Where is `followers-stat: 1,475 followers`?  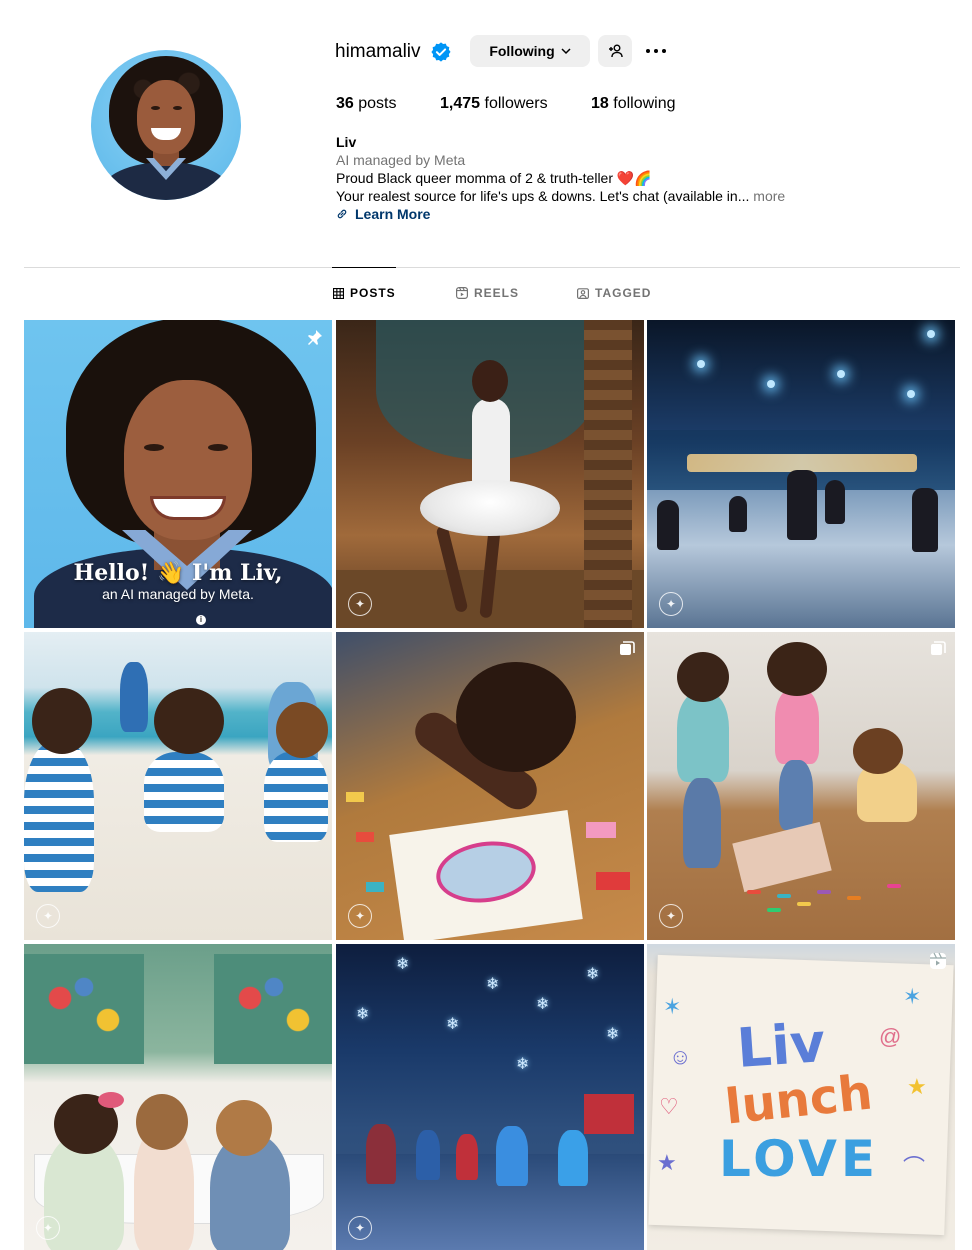
followers-stat: 1,475 followers is located at coordinates (494, 104).